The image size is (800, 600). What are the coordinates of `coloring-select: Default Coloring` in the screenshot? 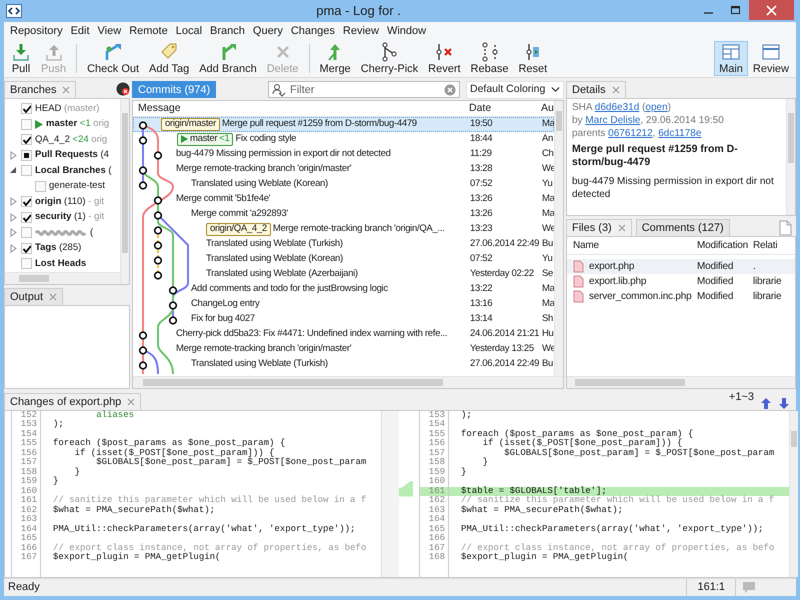 It's located at (515, 89).